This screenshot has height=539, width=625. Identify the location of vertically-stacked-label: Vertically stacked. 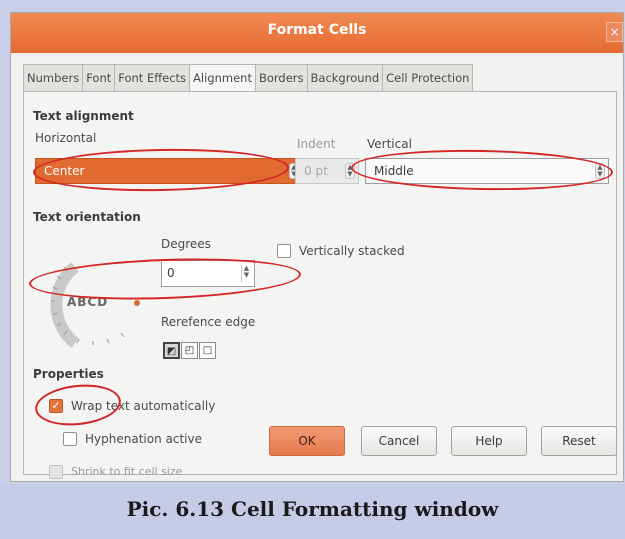
(352, 251).